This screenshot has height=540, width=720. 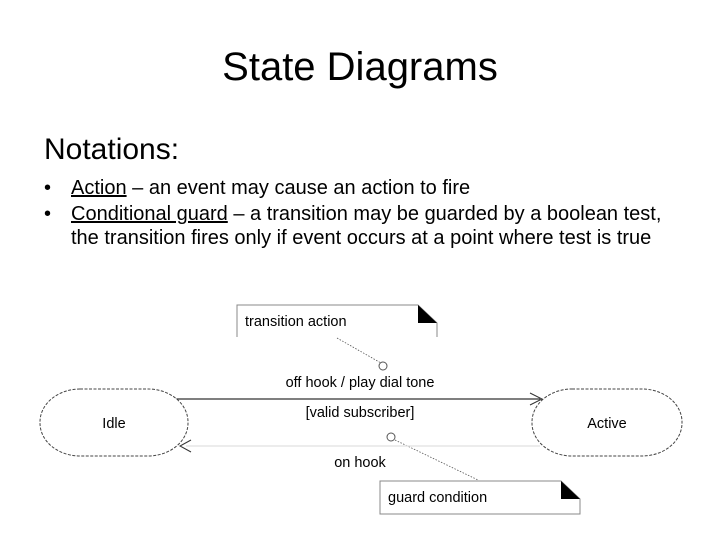 I want to click on note-label: transition action, so click(x=296, y=322).